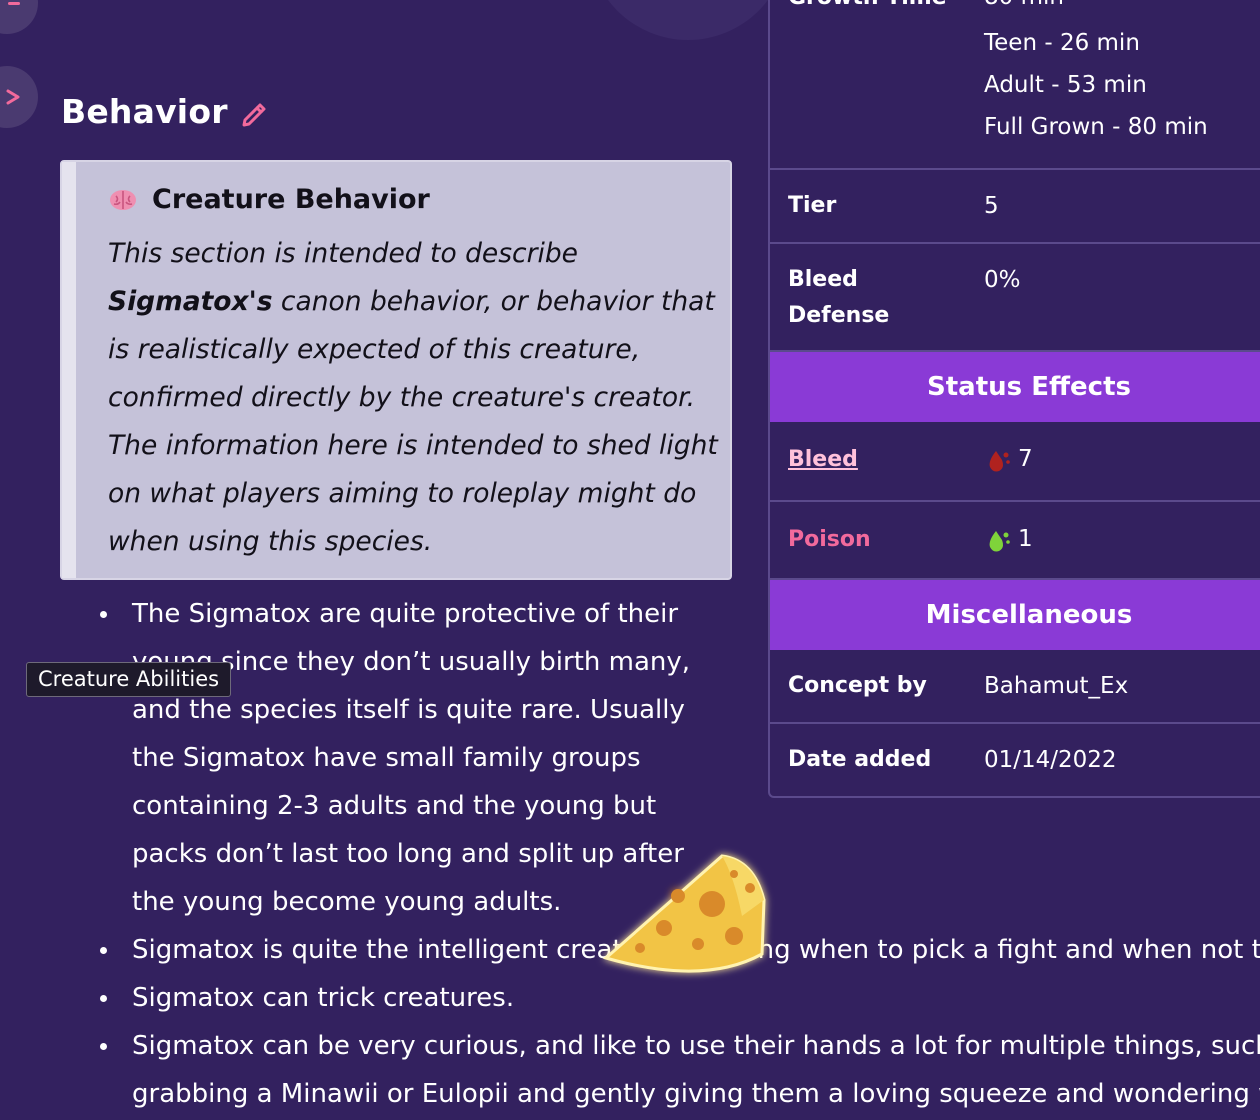 This screenshot has width=1260, height=1120. Describe the element at coordinates (823, 460) in the screenshot. I see `bleed-link: Bleed` at that location.